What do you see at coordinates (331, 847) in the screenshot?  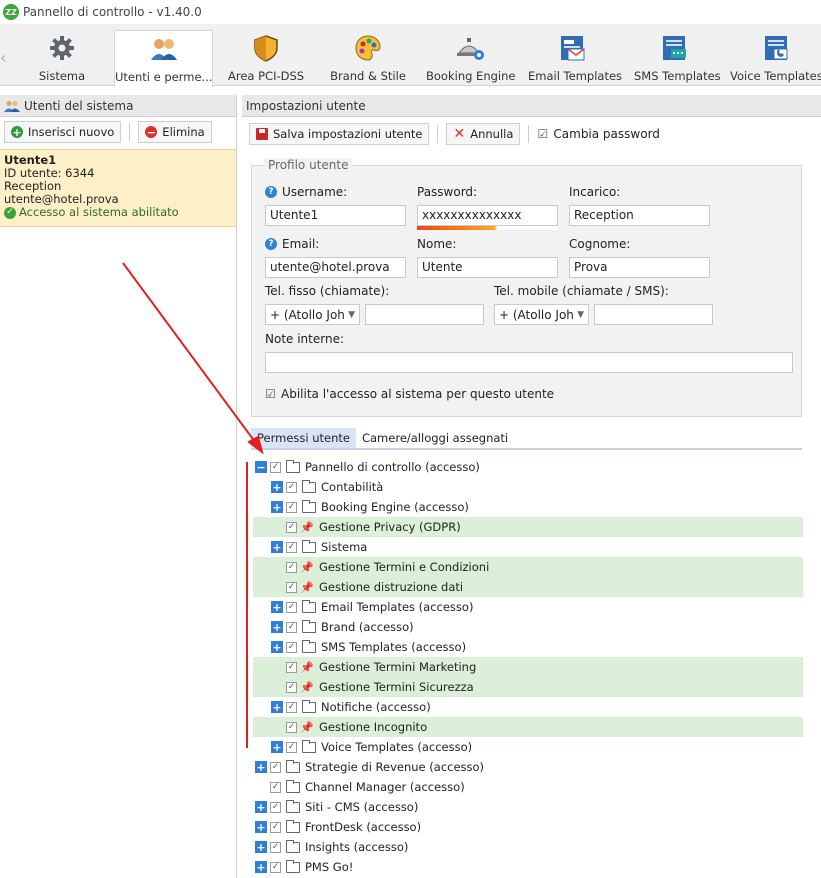 I see `tree-item: + ✓ Insights (accesso)` at bounding box center [331, 847].